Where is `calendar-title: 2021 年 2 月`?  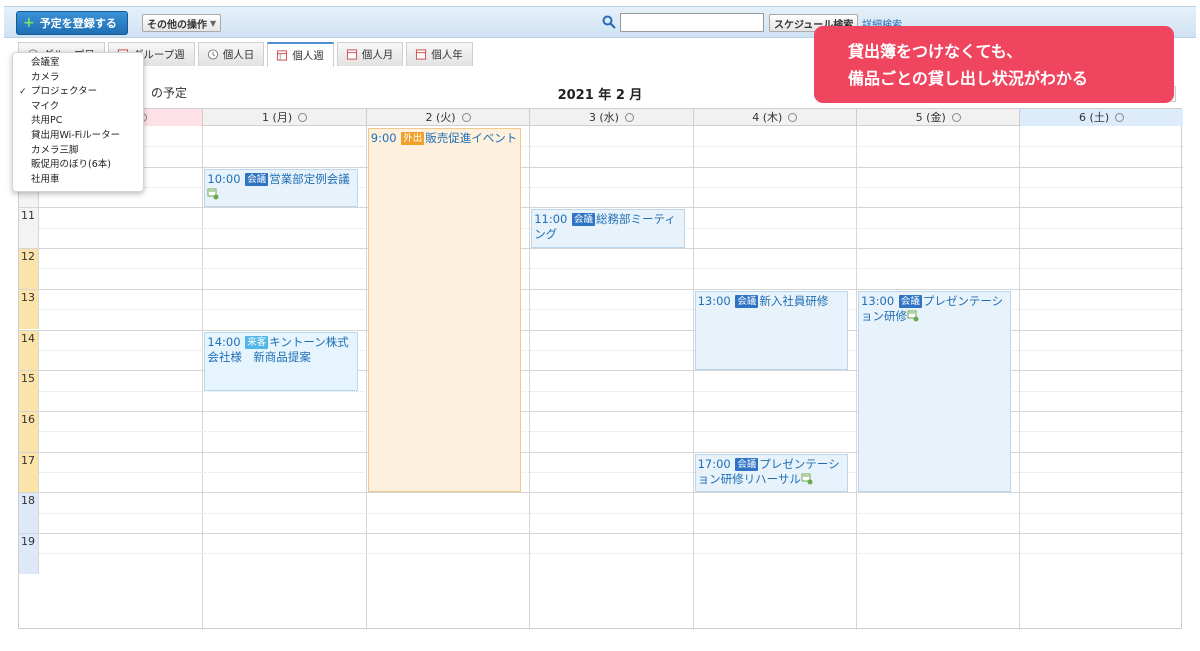 calendar-title: 2021 年 2 月 is located at coordinates (600, 95).